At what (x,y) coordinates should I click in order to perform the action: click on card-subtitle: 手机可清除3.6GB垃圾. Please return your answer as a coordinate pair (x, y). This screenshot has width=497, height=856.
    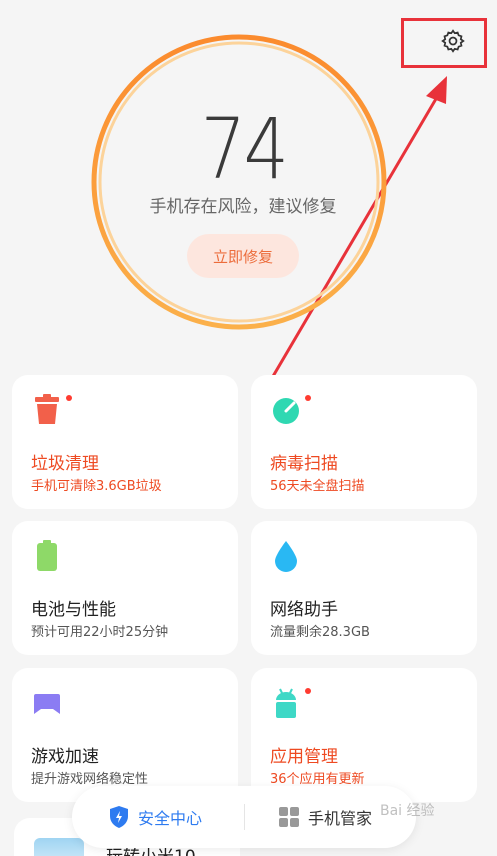
    Looking at the image, I should click on (96, 486).